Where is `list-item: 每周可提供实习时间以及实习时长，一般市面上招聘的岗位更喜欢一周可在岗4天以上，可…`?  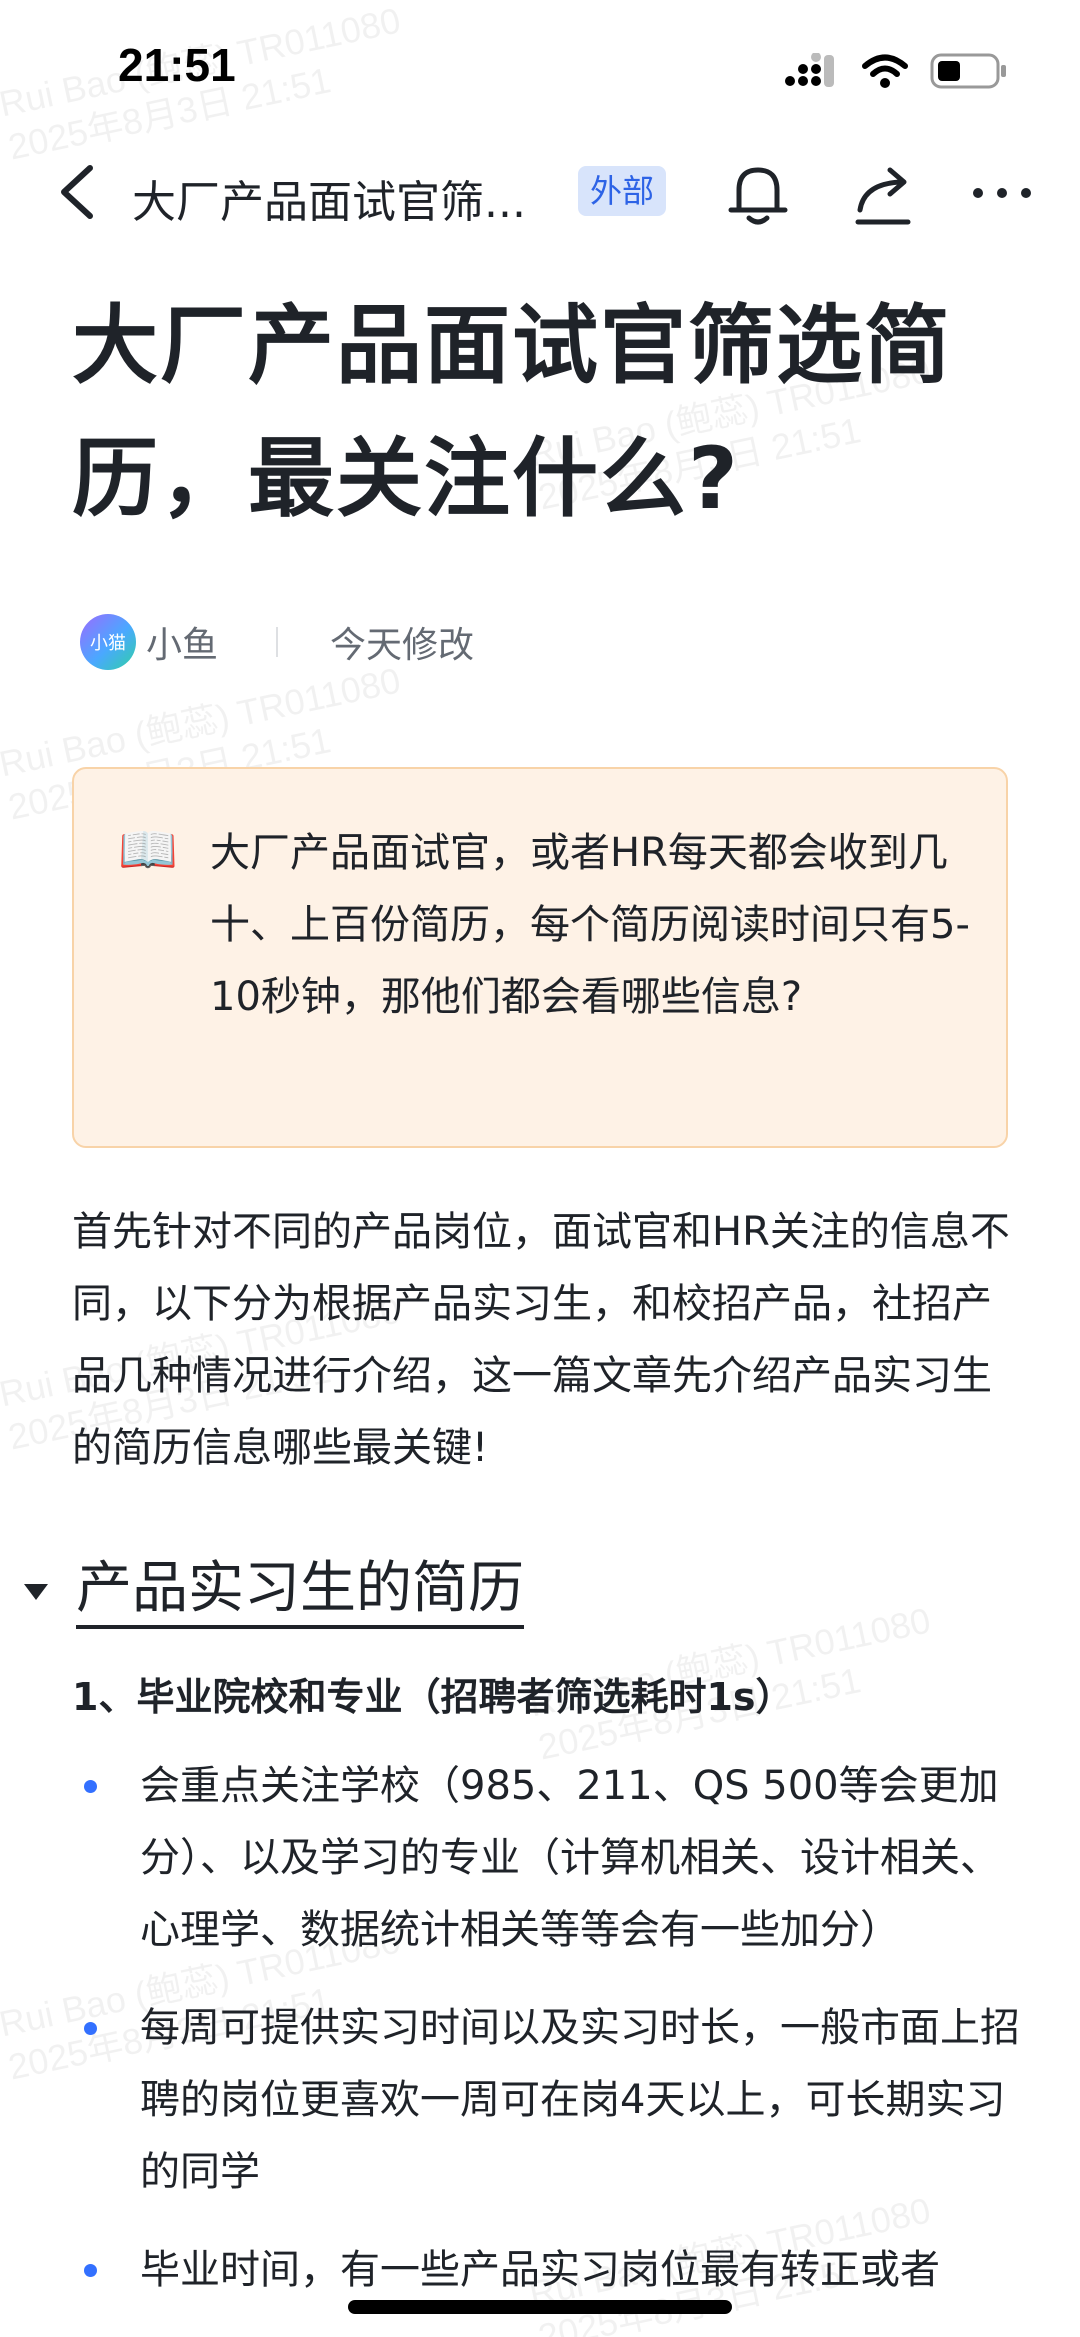 list-item: 每周可提供实习时间以及实习时长，一般市面上招聘的岗位更喜欢一周可在岗4天以上，可… is located at coordinates (547, 2100).